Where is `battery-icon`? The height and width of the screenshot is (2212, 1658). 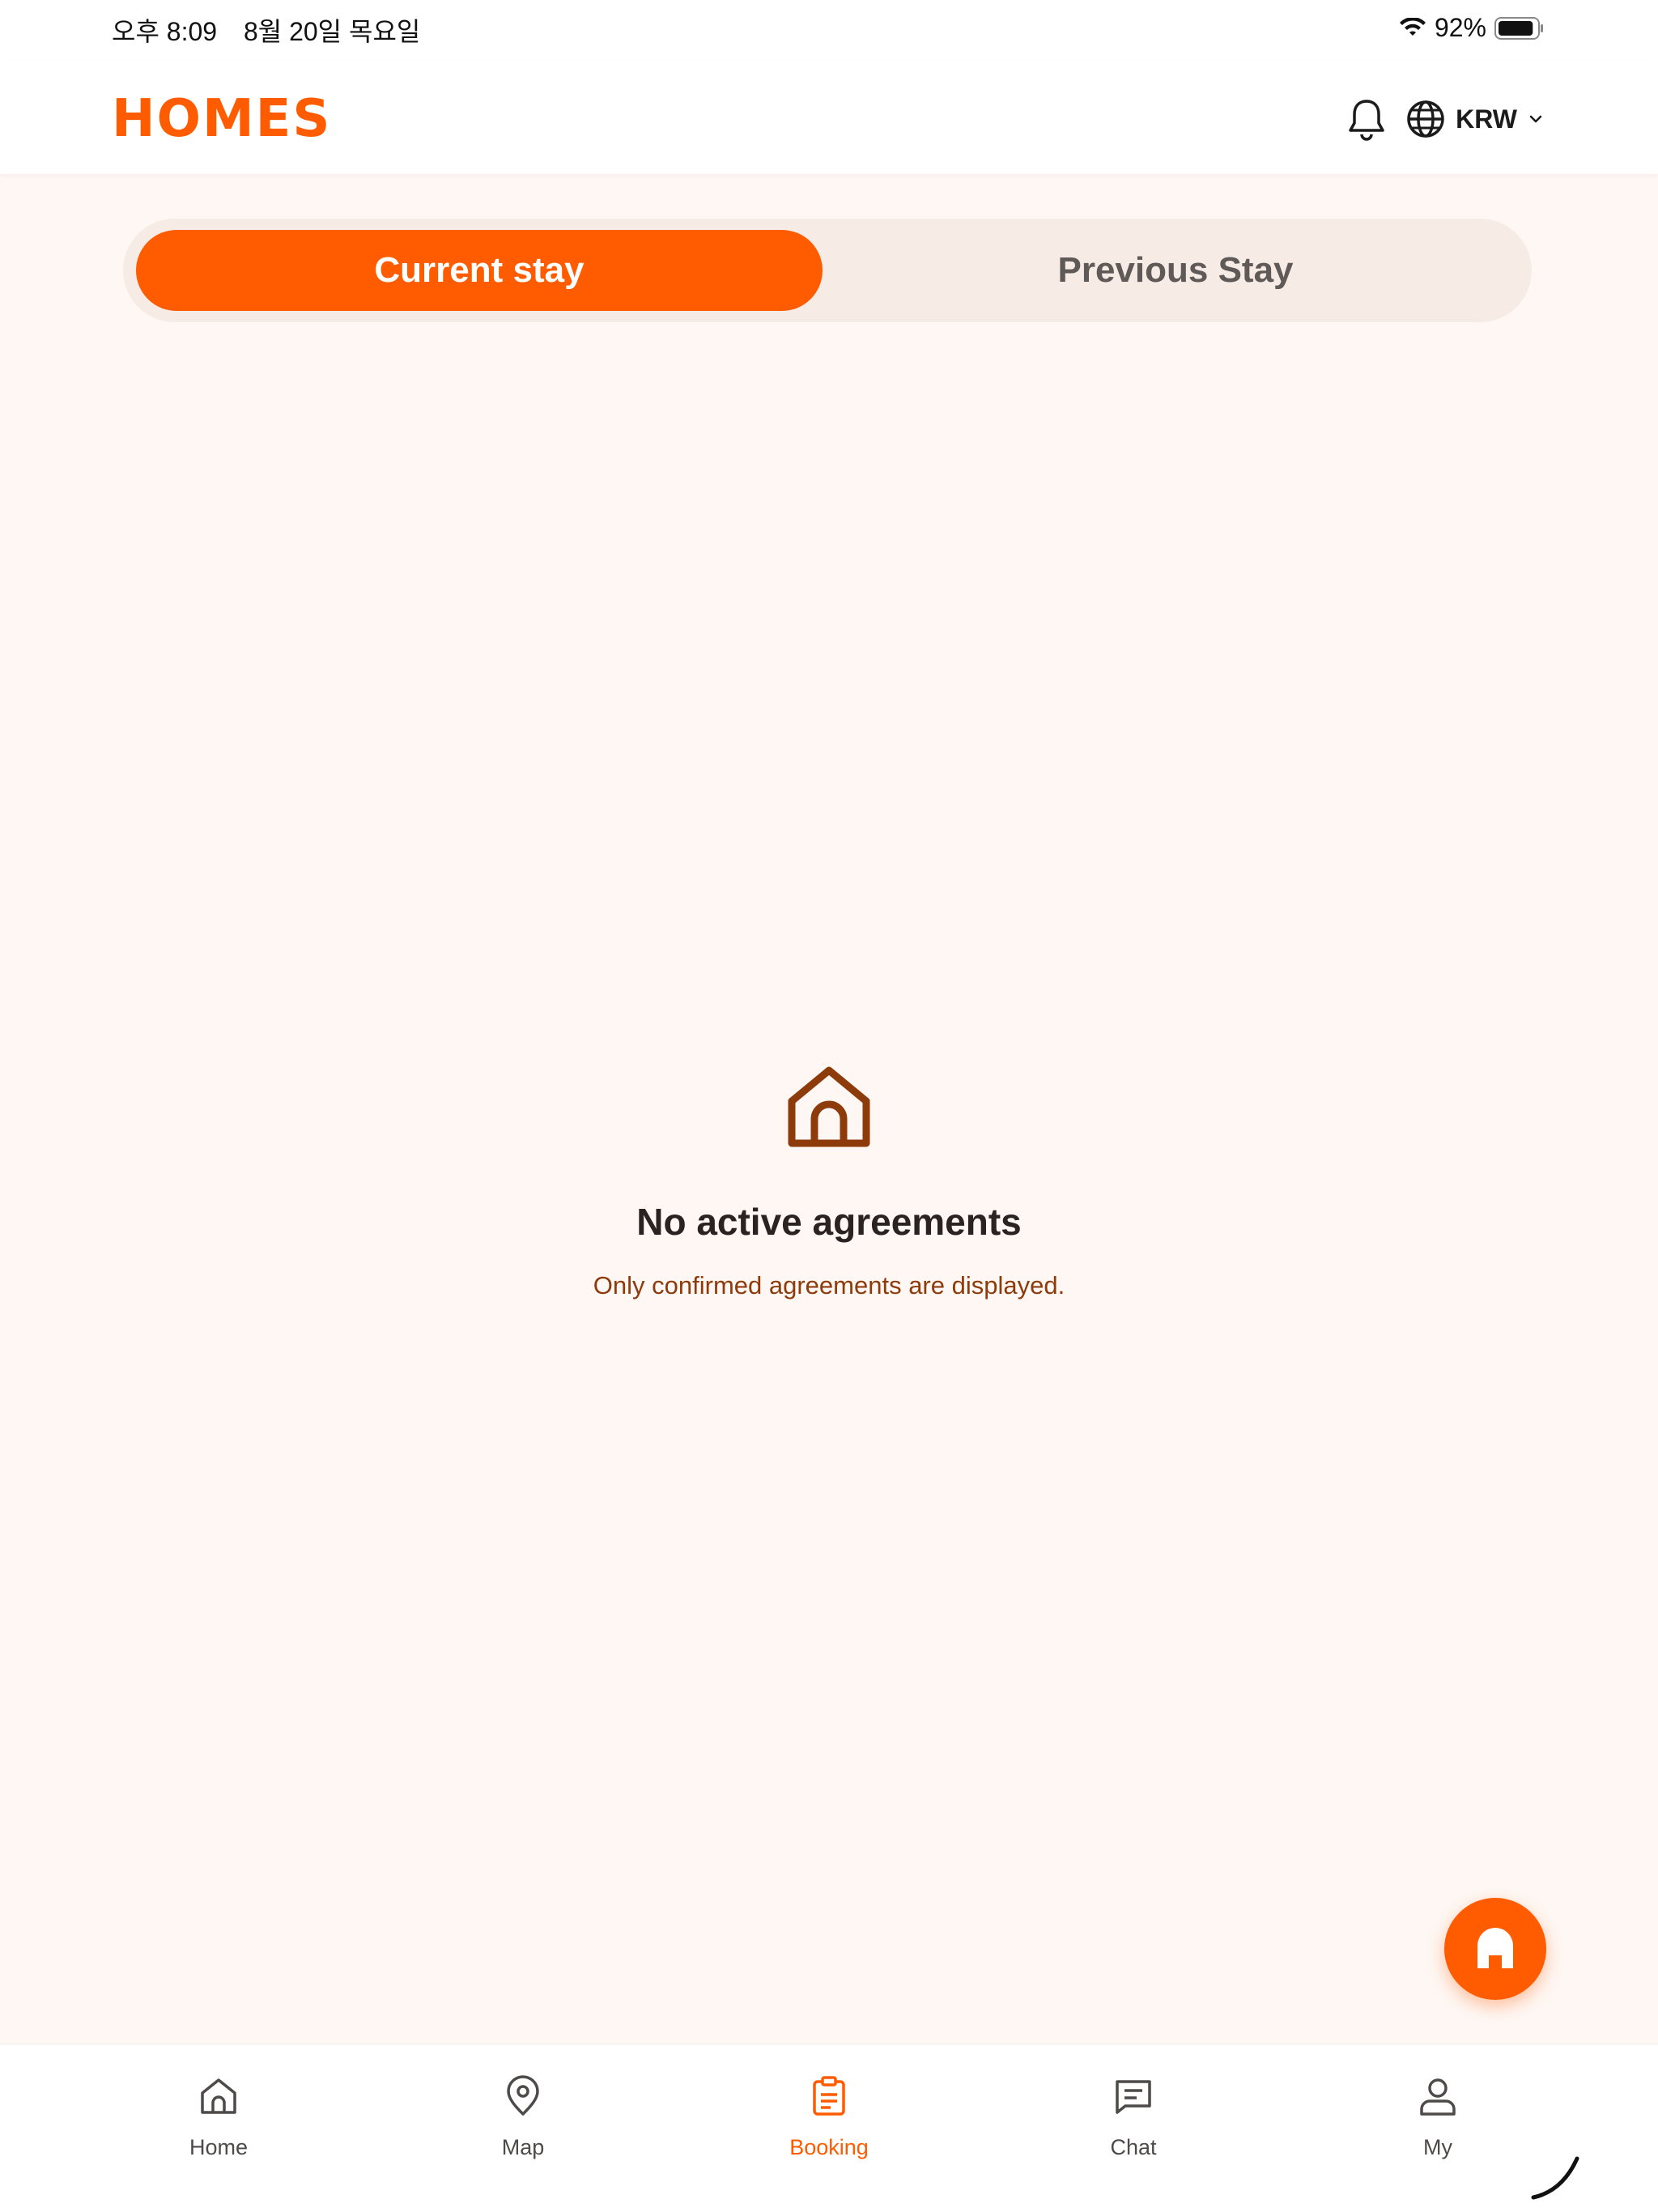 battery-icon is located at coordinates (1518, 28).